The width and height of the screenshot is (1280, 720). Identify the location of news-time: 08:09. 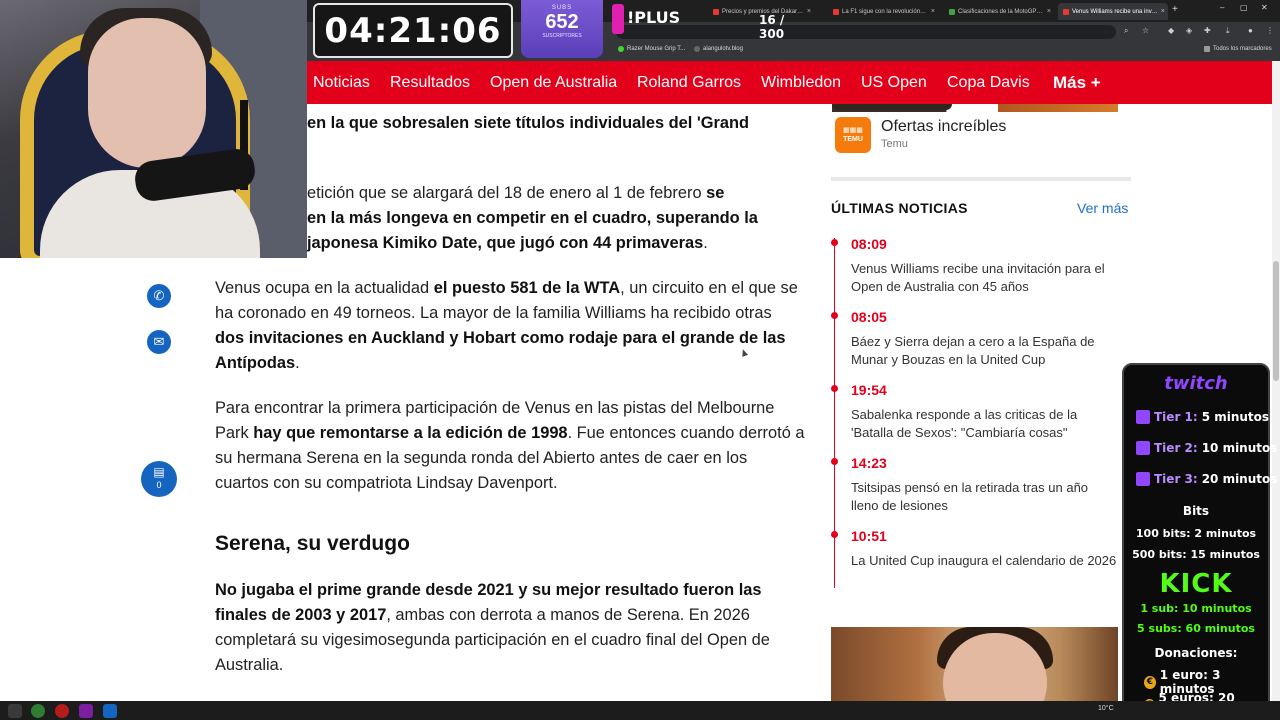
(869, 244).